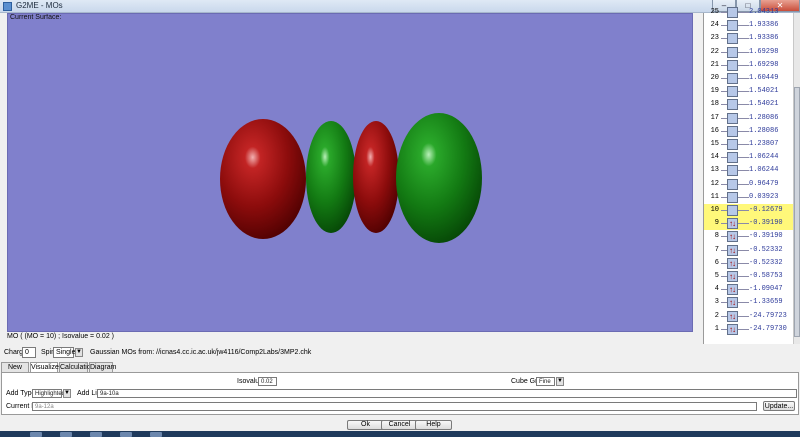 This screenshot has width=800, height=437. I want to click on mo-energy: -0.12679, so click(766, 210).